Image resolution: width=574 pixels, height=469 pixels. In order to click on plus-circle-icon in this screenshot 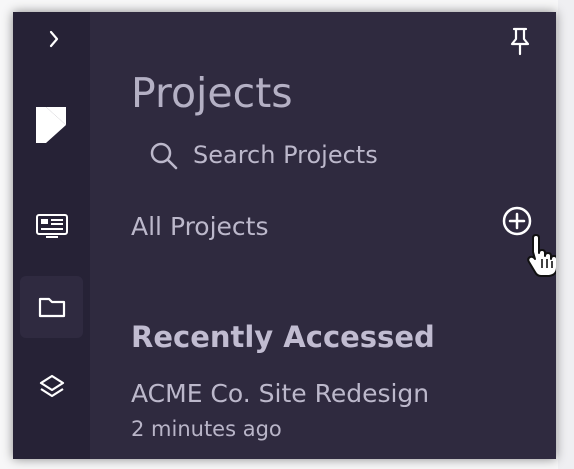, I will do `click(517, 221)`.